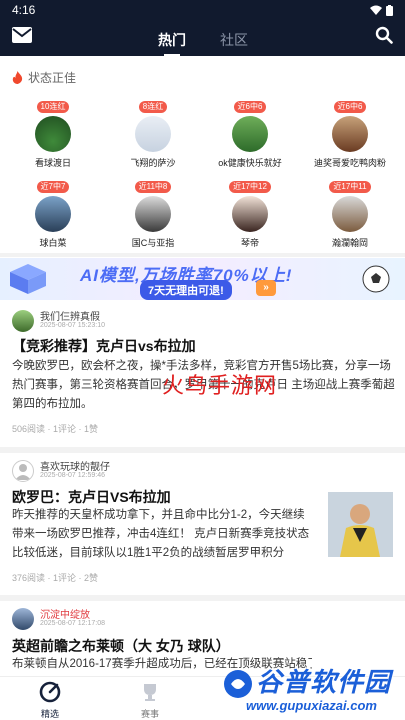  Describe the element at coordinates (234, 40) in the screenshot. I see `tab-community: 社区` at that location.